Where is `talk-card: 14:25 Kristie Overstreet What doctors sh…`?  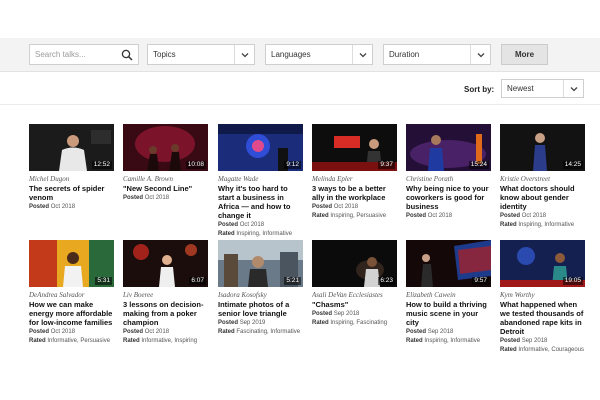 talk-card: 14:25 Kristie Overstreet What doctors sh… is located at coordinates (542, 176).